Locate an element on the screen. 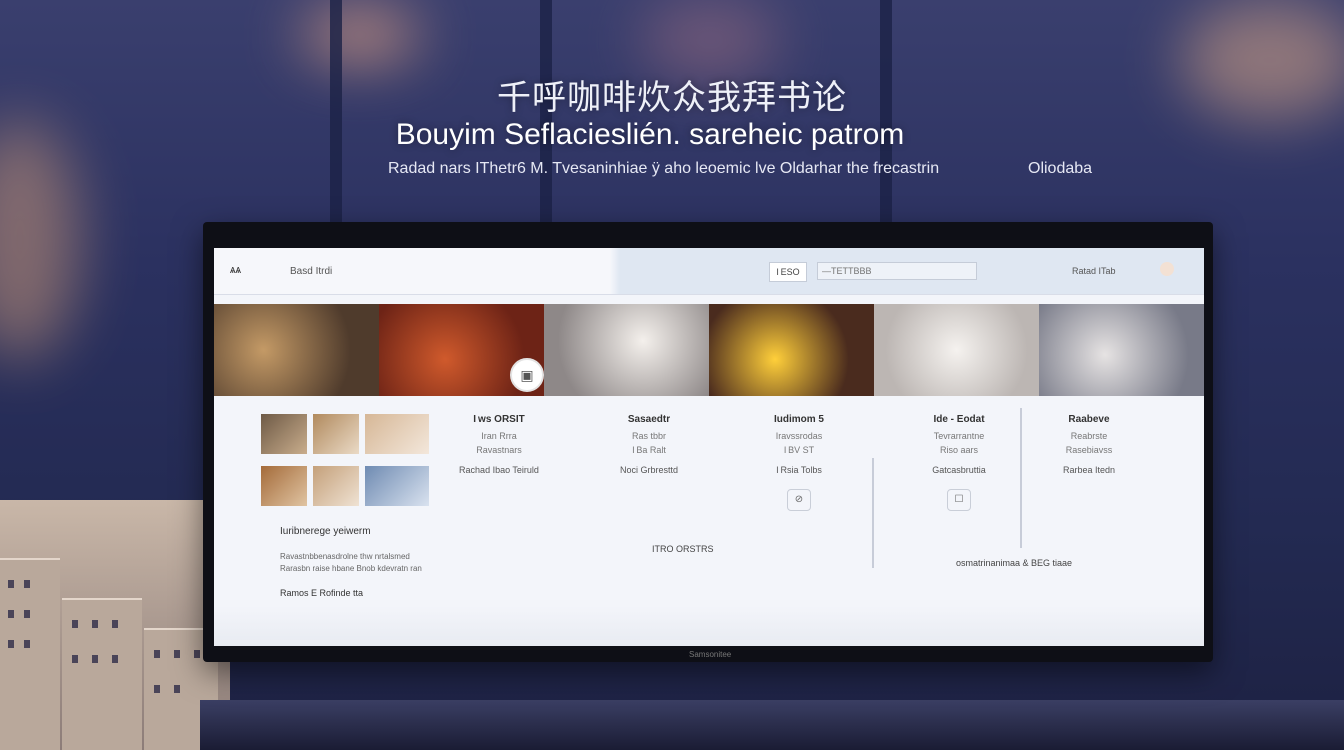 The height and width of the screenshot is (750, 1344). hero-title: Bouyim Seflacieslién. sareheic patrom is located at coordinates (650, 134).